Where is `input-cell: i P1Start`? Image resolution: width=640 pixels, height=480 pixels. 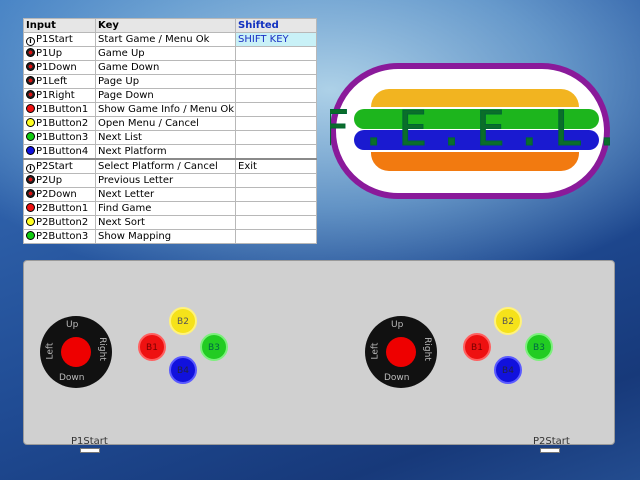 input-cell: i P1Start is located at coordinates (59, 39).